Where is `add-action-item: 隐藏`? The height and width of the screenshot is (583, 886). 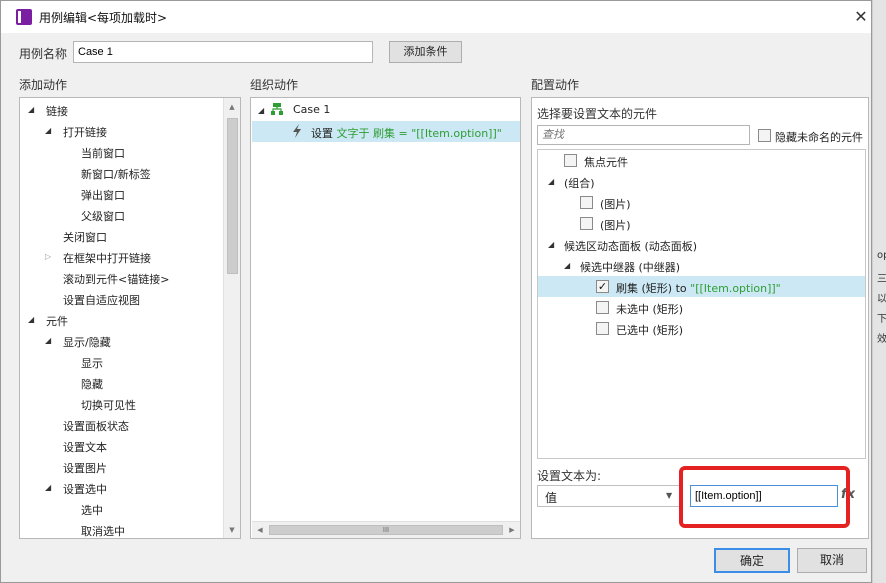
add-action-item: 隐藏 is located at coordinates (92, 384).